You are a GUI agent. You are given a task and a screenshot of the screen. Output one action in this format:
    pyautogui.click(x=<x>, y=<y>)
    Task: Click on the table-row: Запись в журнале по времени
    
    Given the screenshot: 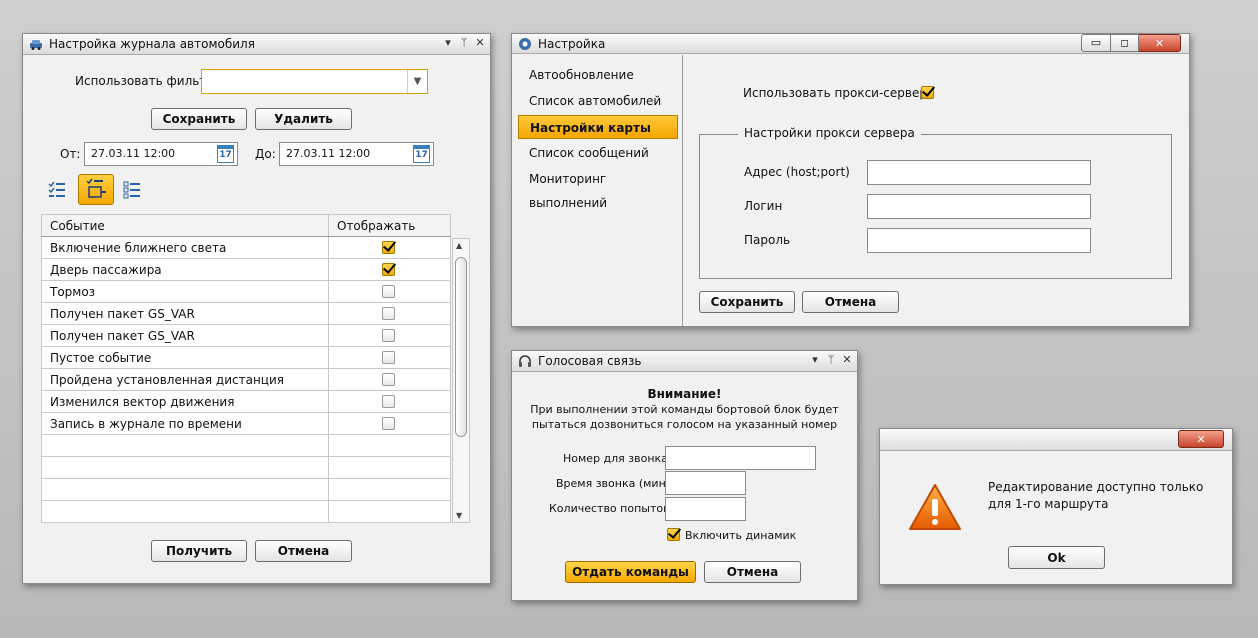 What is the action you would take?
    pyautogui.click(x=246, y=423)
    